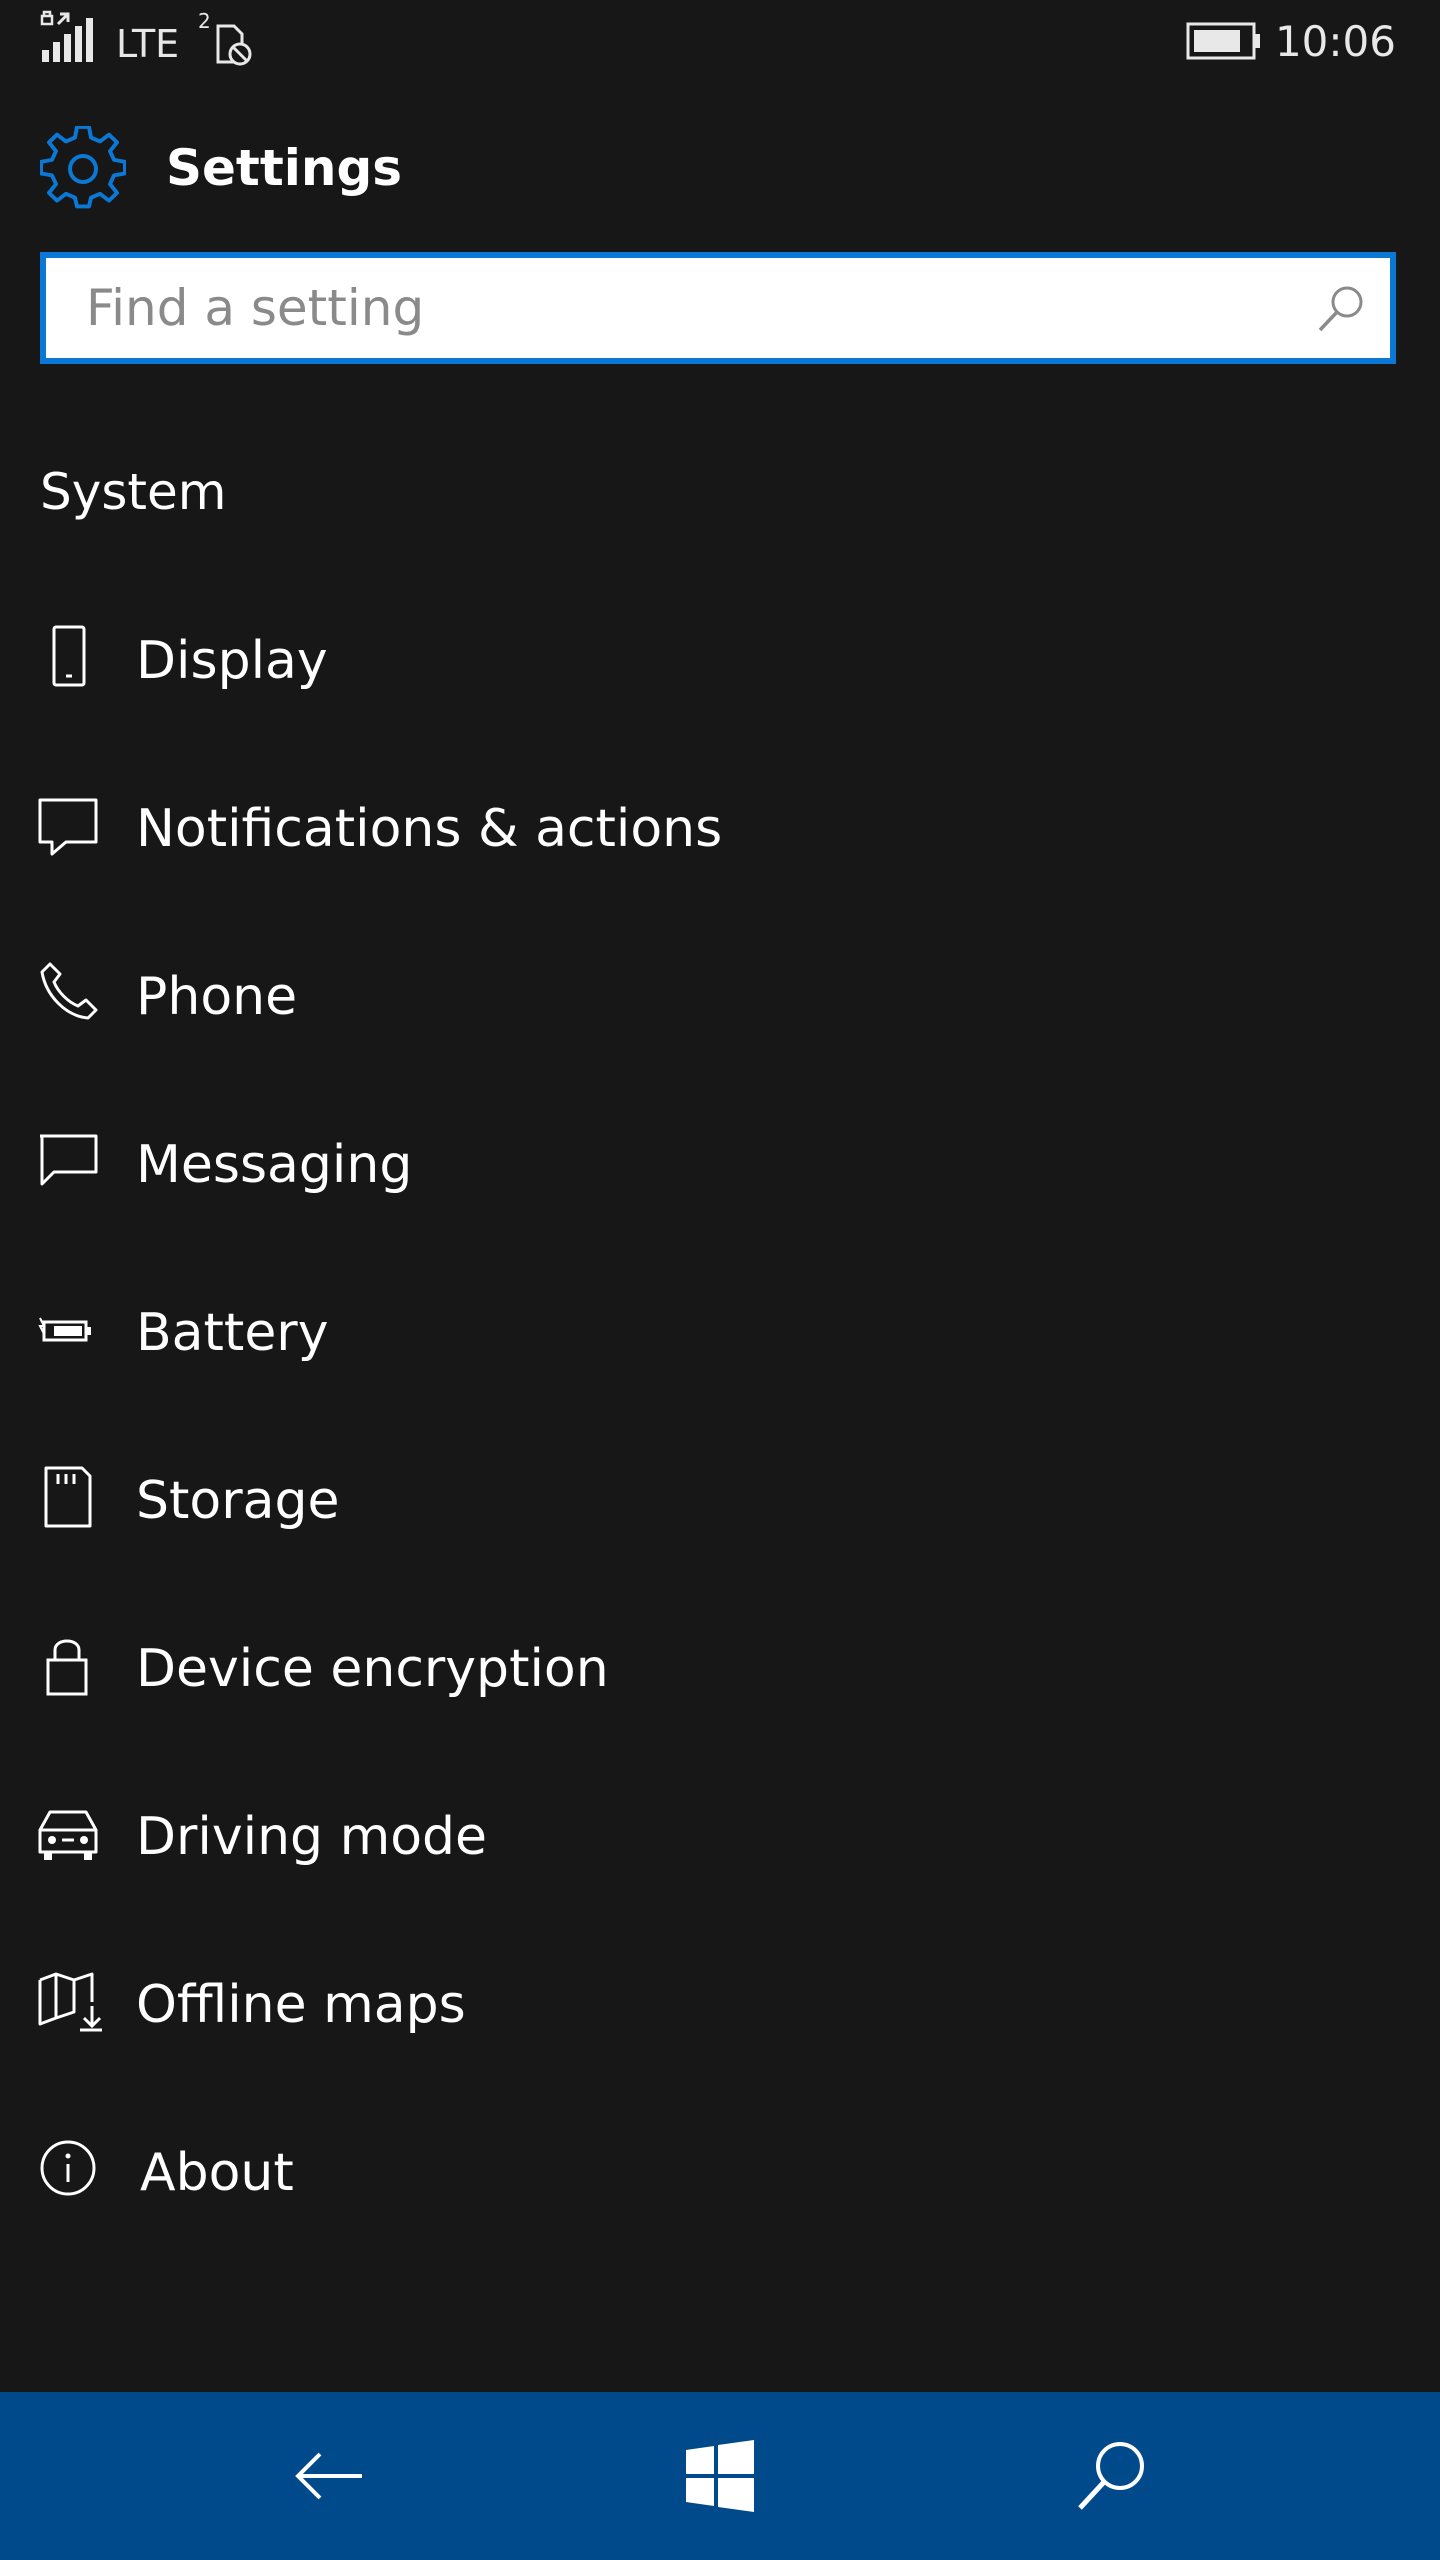 The height and width of the screenshot is (2560, 1440). I want to click on page-title: Settings, so click(284, 168).